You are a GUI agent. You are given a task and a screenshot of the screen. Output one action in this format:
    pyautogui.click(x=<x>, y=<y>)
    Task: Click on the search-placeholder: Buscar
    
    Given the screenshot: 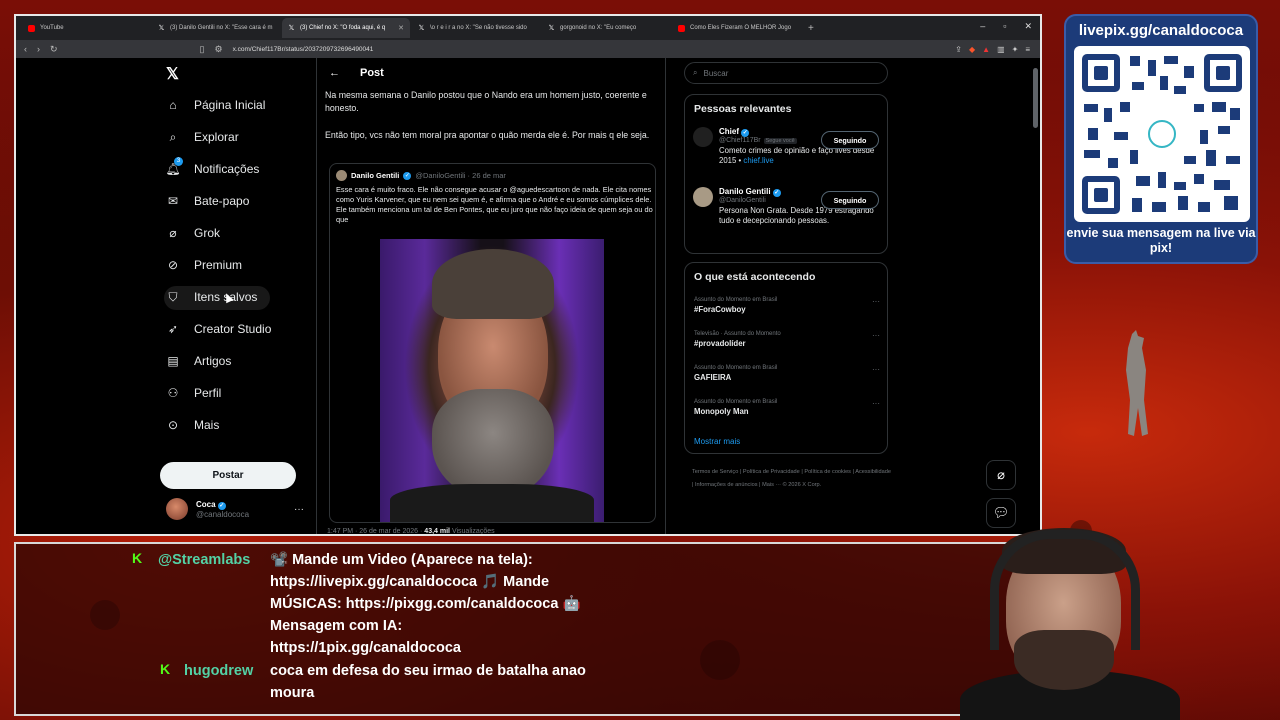 What is the action you would take?
    pyautogui.click(x=716, y=73)
    